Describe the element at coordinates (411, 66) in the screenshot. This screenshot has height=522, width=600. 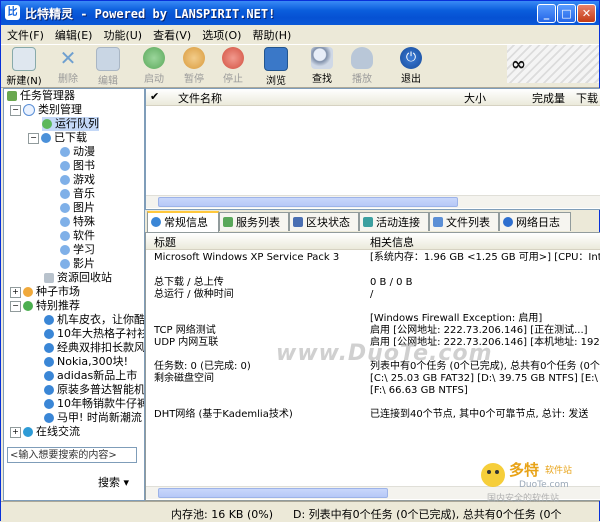
I see `exit-button: ⏻ 退出` at that location.